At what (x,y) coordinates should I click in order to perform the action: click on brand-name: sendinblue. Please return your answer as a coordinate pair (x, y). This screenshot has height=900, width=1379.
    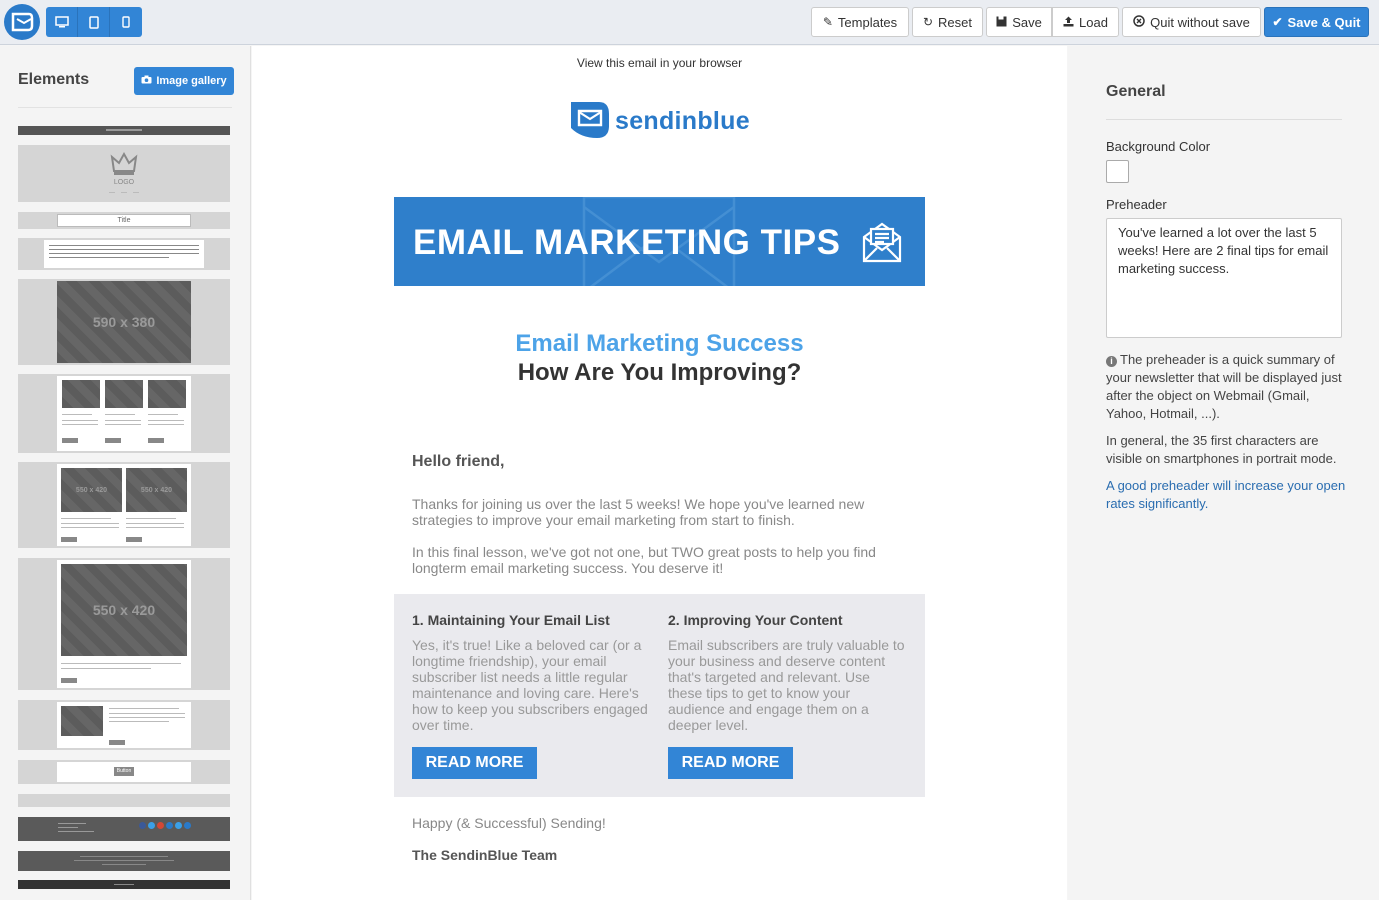
    Looking at the image, I should click on (682, 121).